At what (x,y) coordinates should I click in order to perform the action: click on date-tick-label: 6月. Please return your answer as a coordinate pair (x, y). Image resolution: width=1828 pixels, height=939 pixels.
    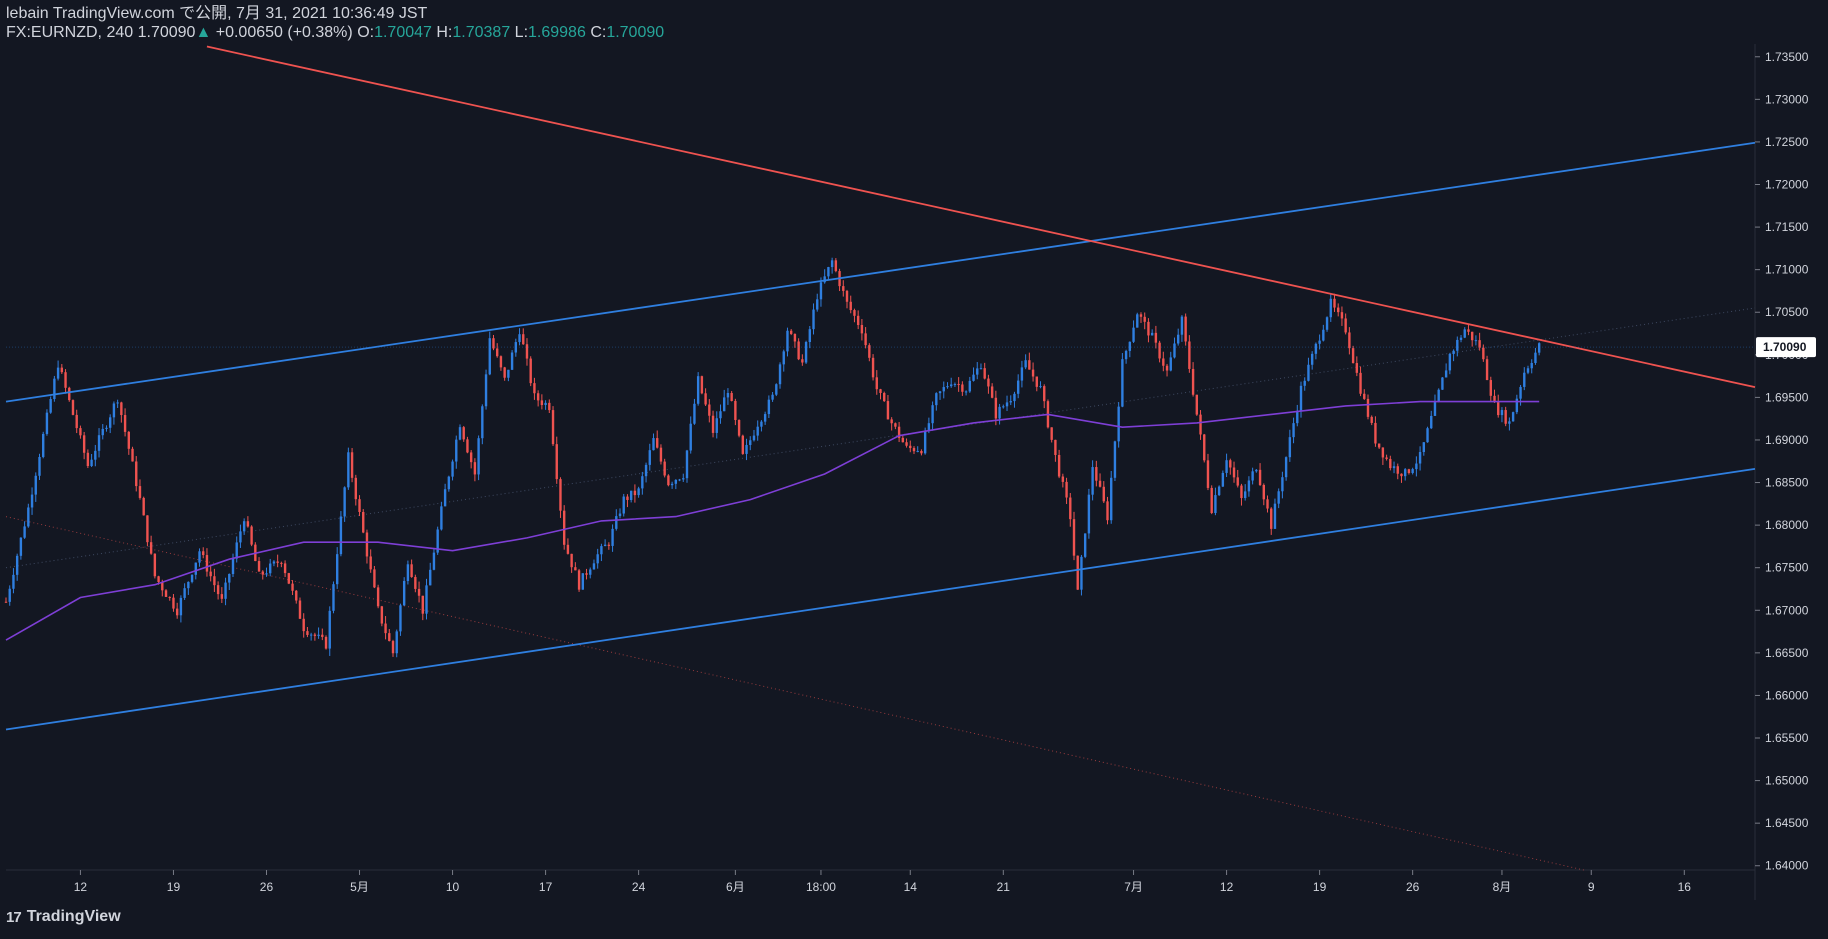
    Looking at the image, I should click on (735, 887).